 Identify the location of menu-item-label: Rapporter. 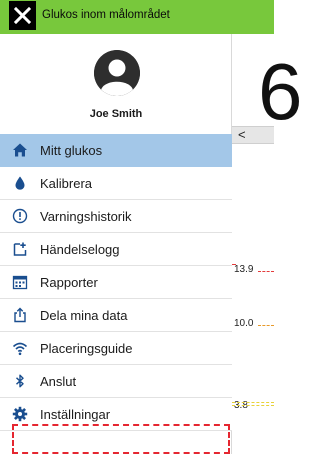
(69, 282).